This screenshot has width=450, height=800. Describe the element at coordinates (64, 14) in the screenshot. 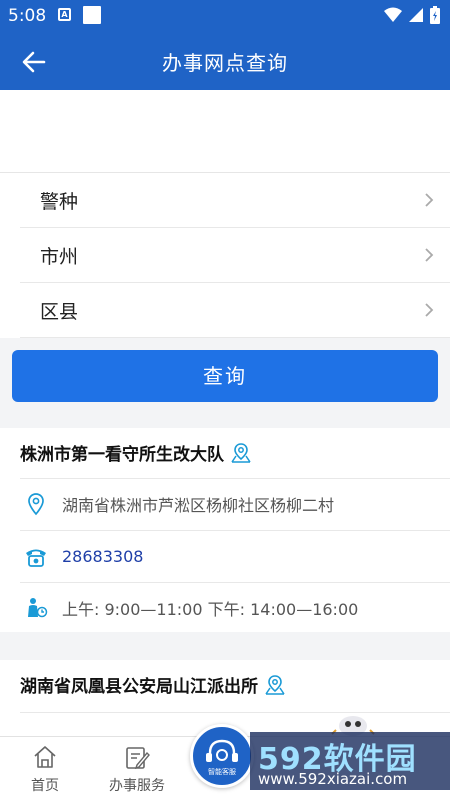

I see `notification-a-icon: A` at that location.